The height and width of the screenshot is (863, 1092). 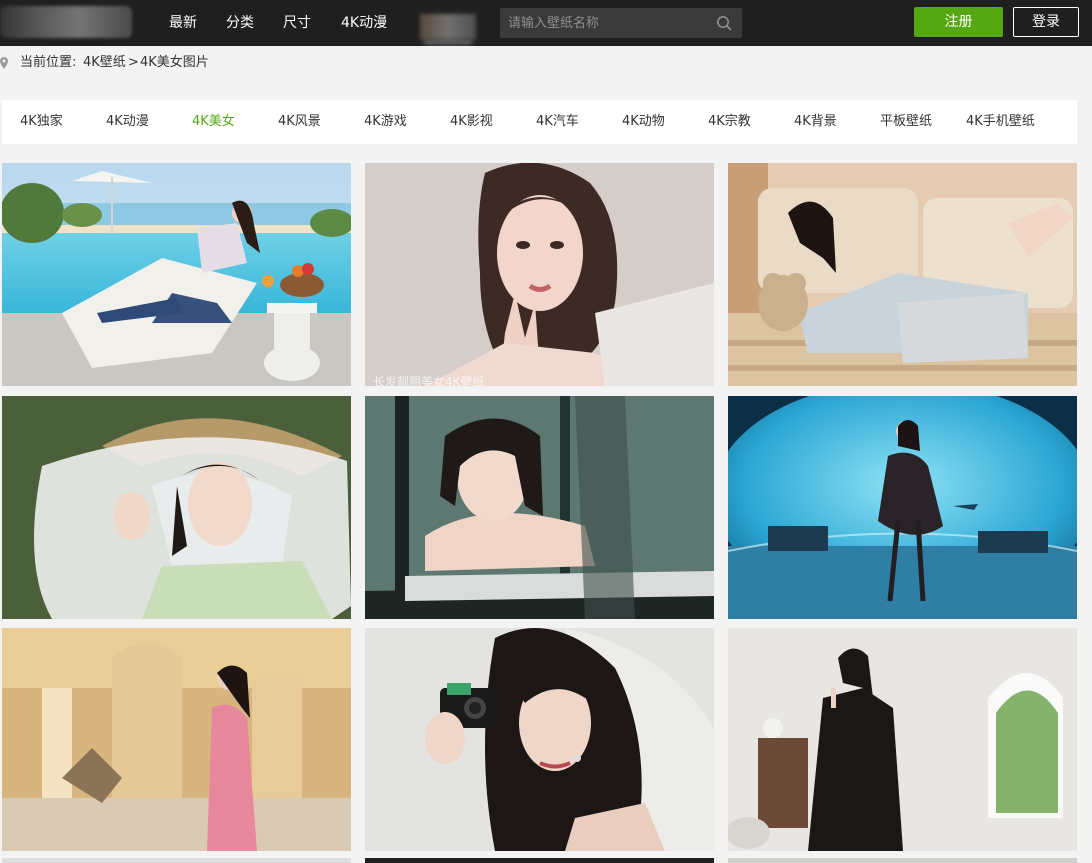 I want to click on wallpaper-tile: 长发靓丽美女4K壁纸, so click(x=539, y=274).